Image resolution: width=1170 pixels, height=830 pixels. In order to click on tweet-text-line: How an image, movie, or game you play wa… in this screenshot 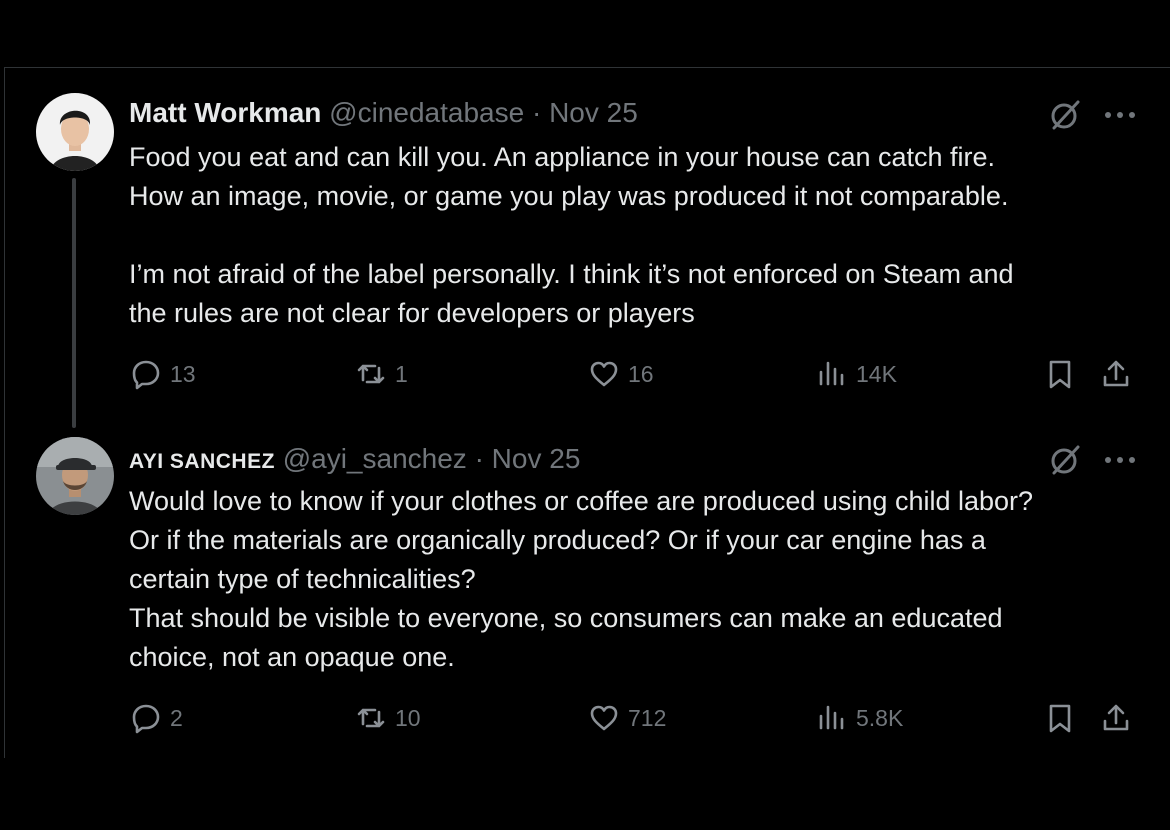, I will do `click(569, 196)`.